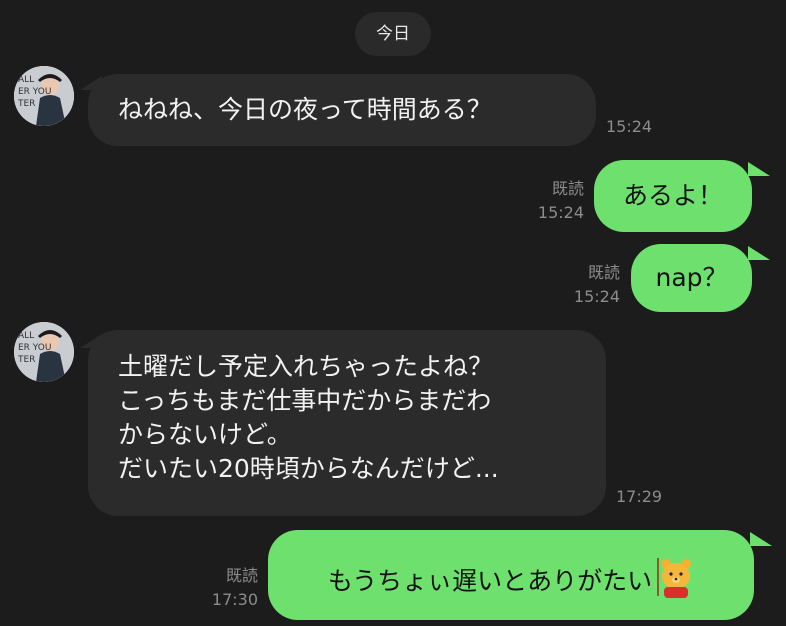 This screenshot has height=626, width=786. I want to click on incoming-message-bubble: ねねね、今日の夜って時間ある？, so click(342, 110).